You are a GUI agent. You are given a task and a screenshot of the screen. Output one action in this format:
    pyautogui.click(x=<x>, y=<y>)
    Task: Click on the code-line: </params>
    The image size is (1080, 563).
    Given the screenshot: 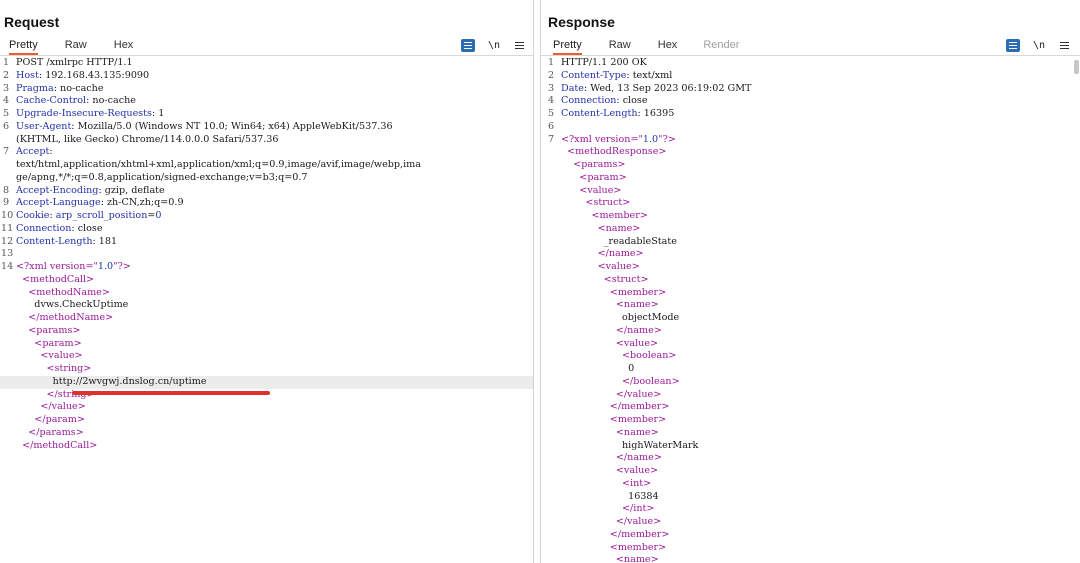 What is the action you would take?
    pyautogui.click(x=266, y=433)
    